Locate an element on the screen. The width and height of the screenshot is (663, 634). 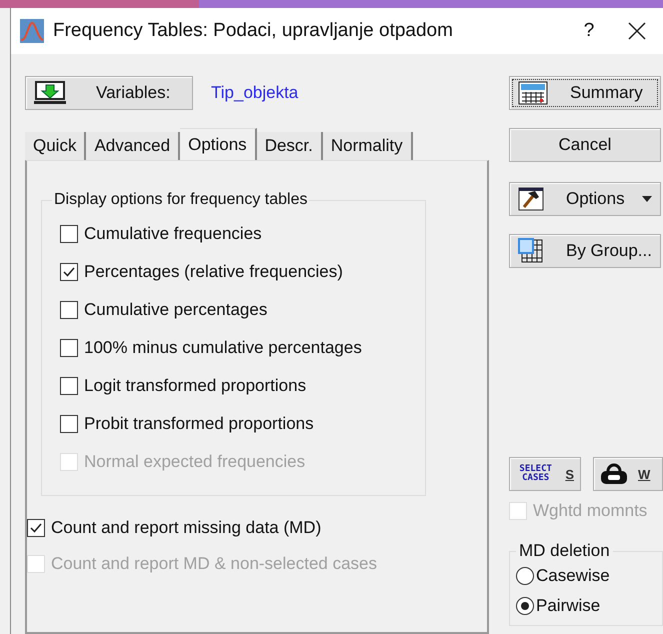
option-label: Cumulative frequencies is located at coordinates (173, 234).